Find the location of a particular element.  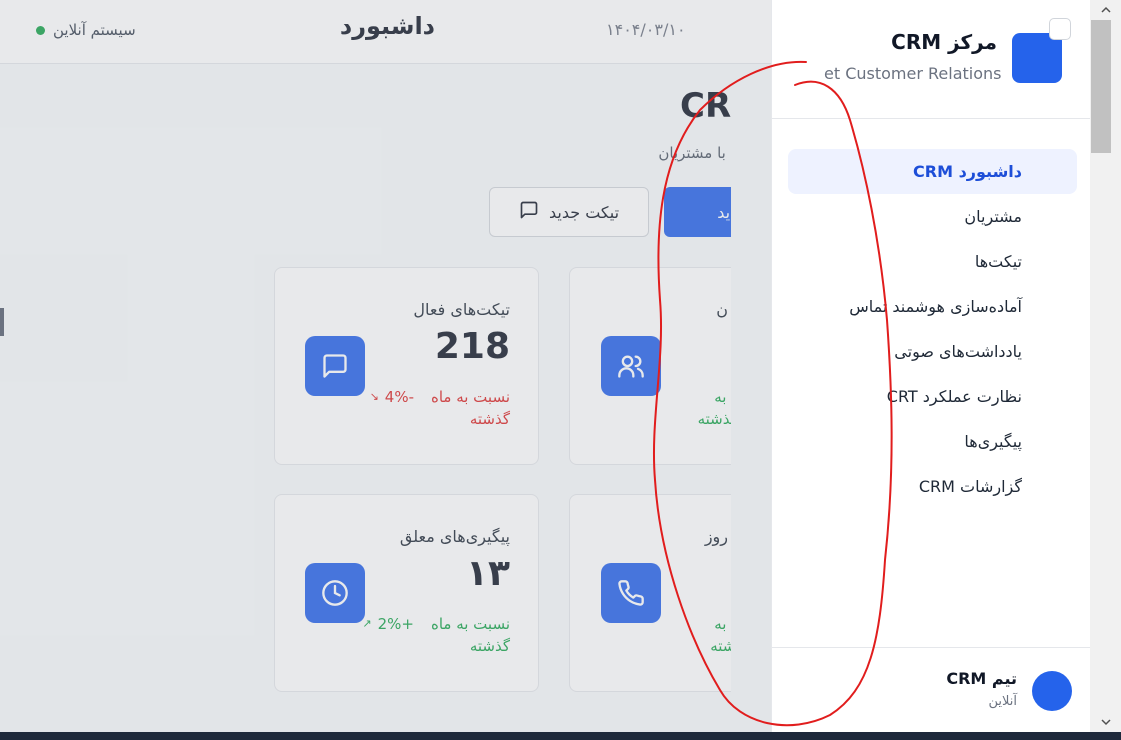

sidebar-item-smart-call-prep: آماده‌سازی هوشمند تماس is located at coordinates (932, 306).